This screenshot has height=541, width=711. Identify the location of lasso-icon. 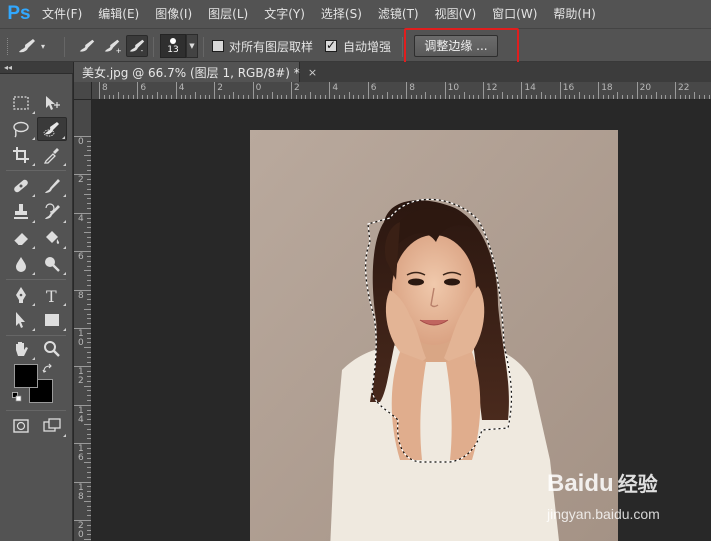
(21, 129).